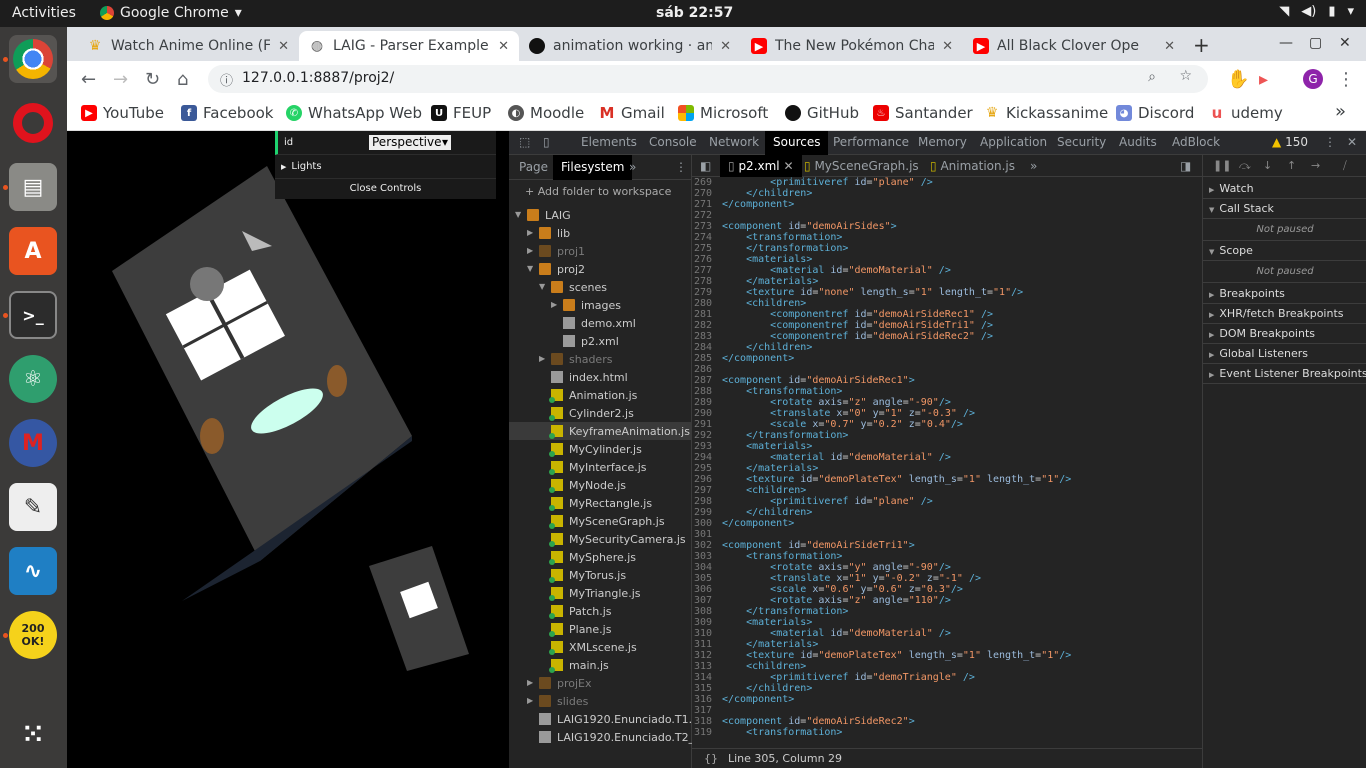 The image size is (1366, 768). I want to click on extension-icon: ▸, so click(1263, 79).